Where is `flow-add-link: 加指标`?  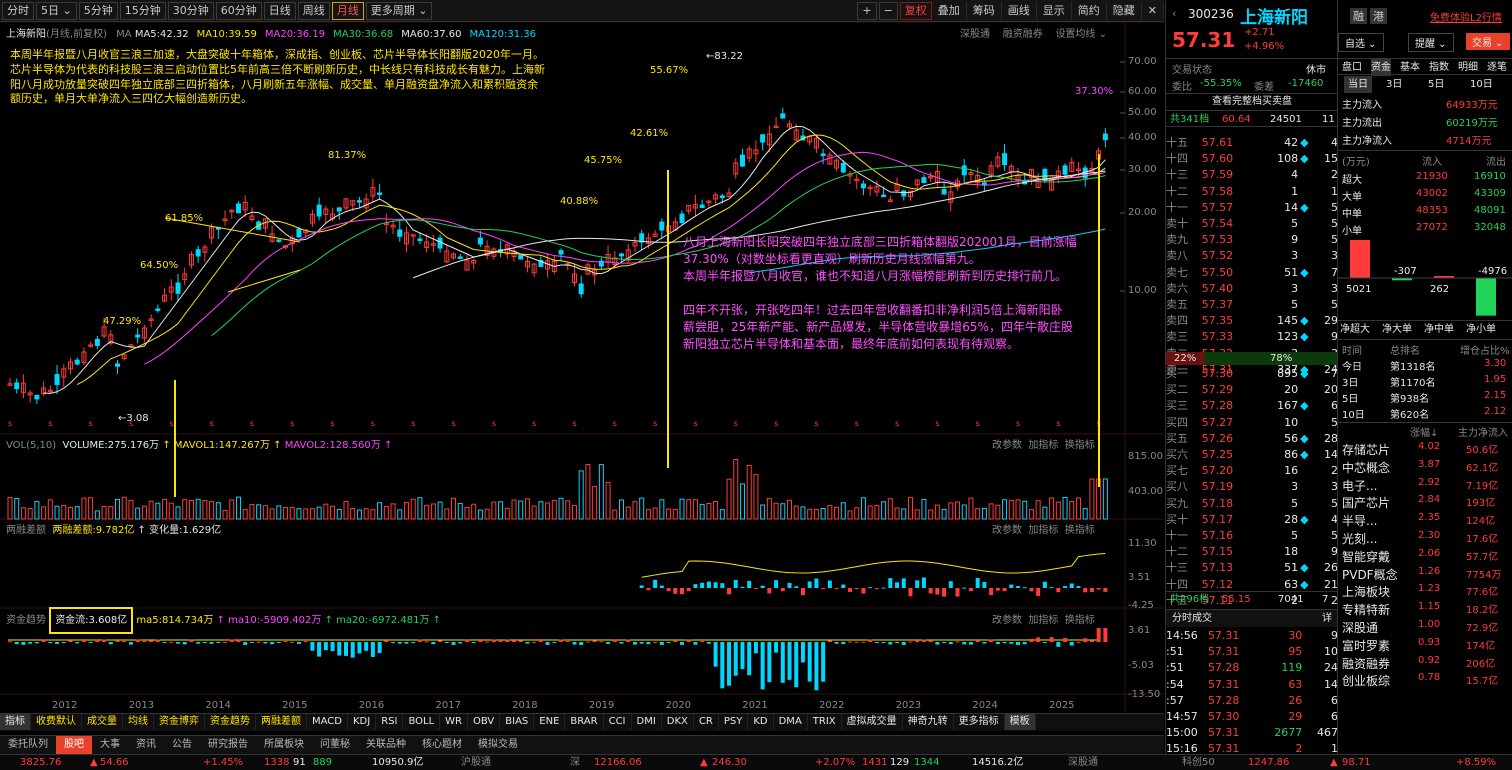
flow-add-link: 加指标 is located at coordinates (1043, 620).